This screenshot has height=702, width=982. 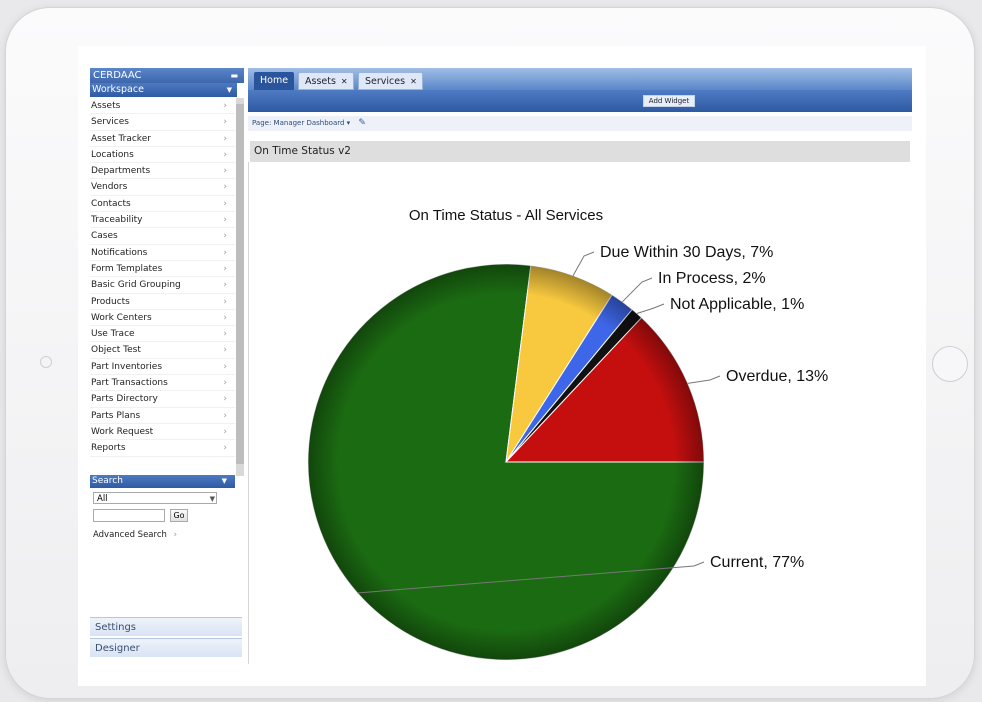 What do you see at coordinates (580, 101) in the screenshot?
I see `dashboard-toolbar: Add Widget` at bounding box center [580, 101].